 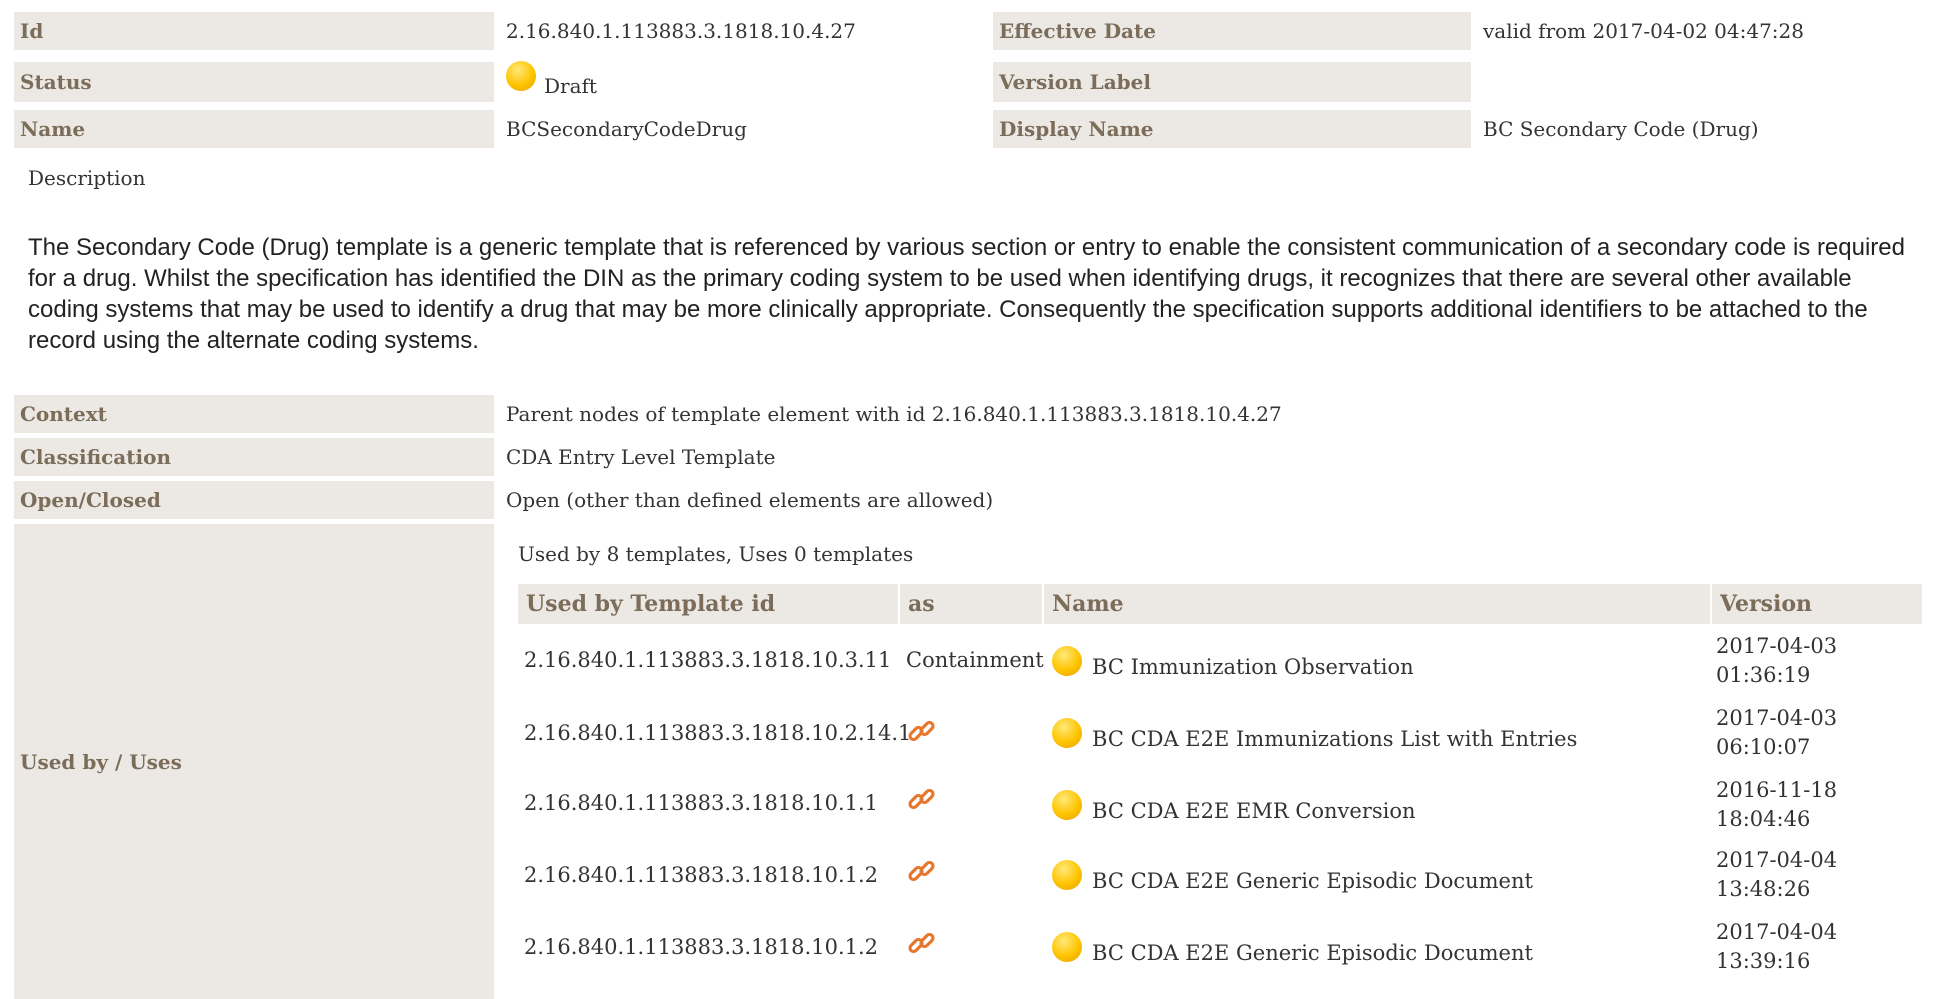 I want to click on row-version-time: 06:10:07, so click(x=1763, y=747).